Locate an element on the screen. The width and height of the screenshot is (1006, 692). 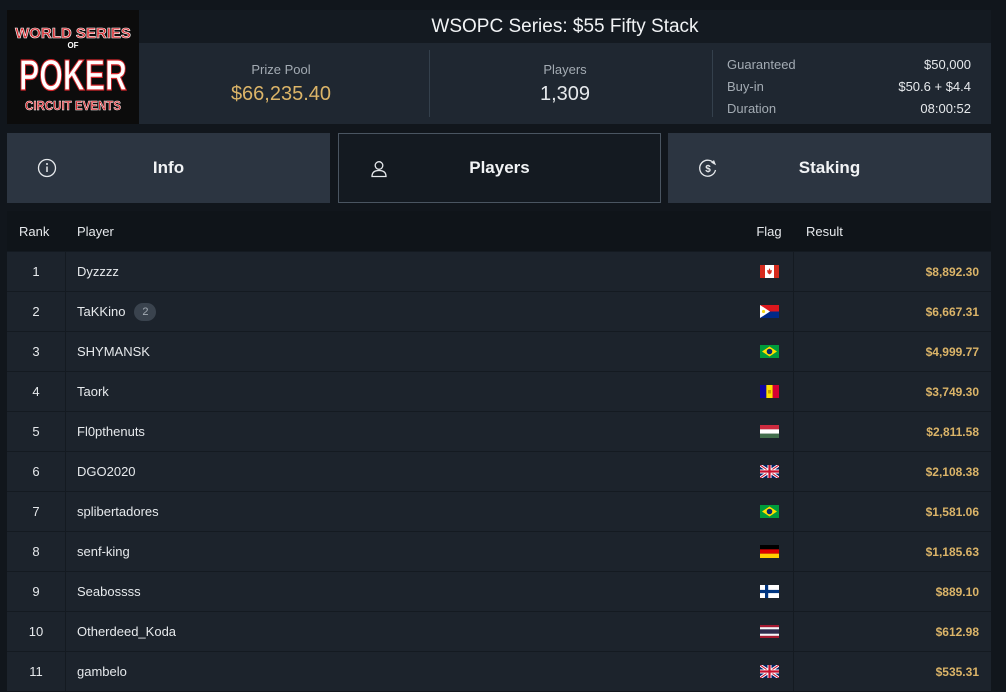
player-count-badge: 2 is located at coordinates (145, 311).